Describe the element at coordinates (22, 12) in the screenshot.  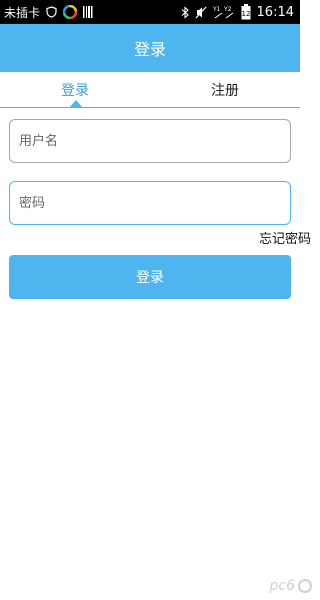
I see `carrier-label: 未插卡` at that location.